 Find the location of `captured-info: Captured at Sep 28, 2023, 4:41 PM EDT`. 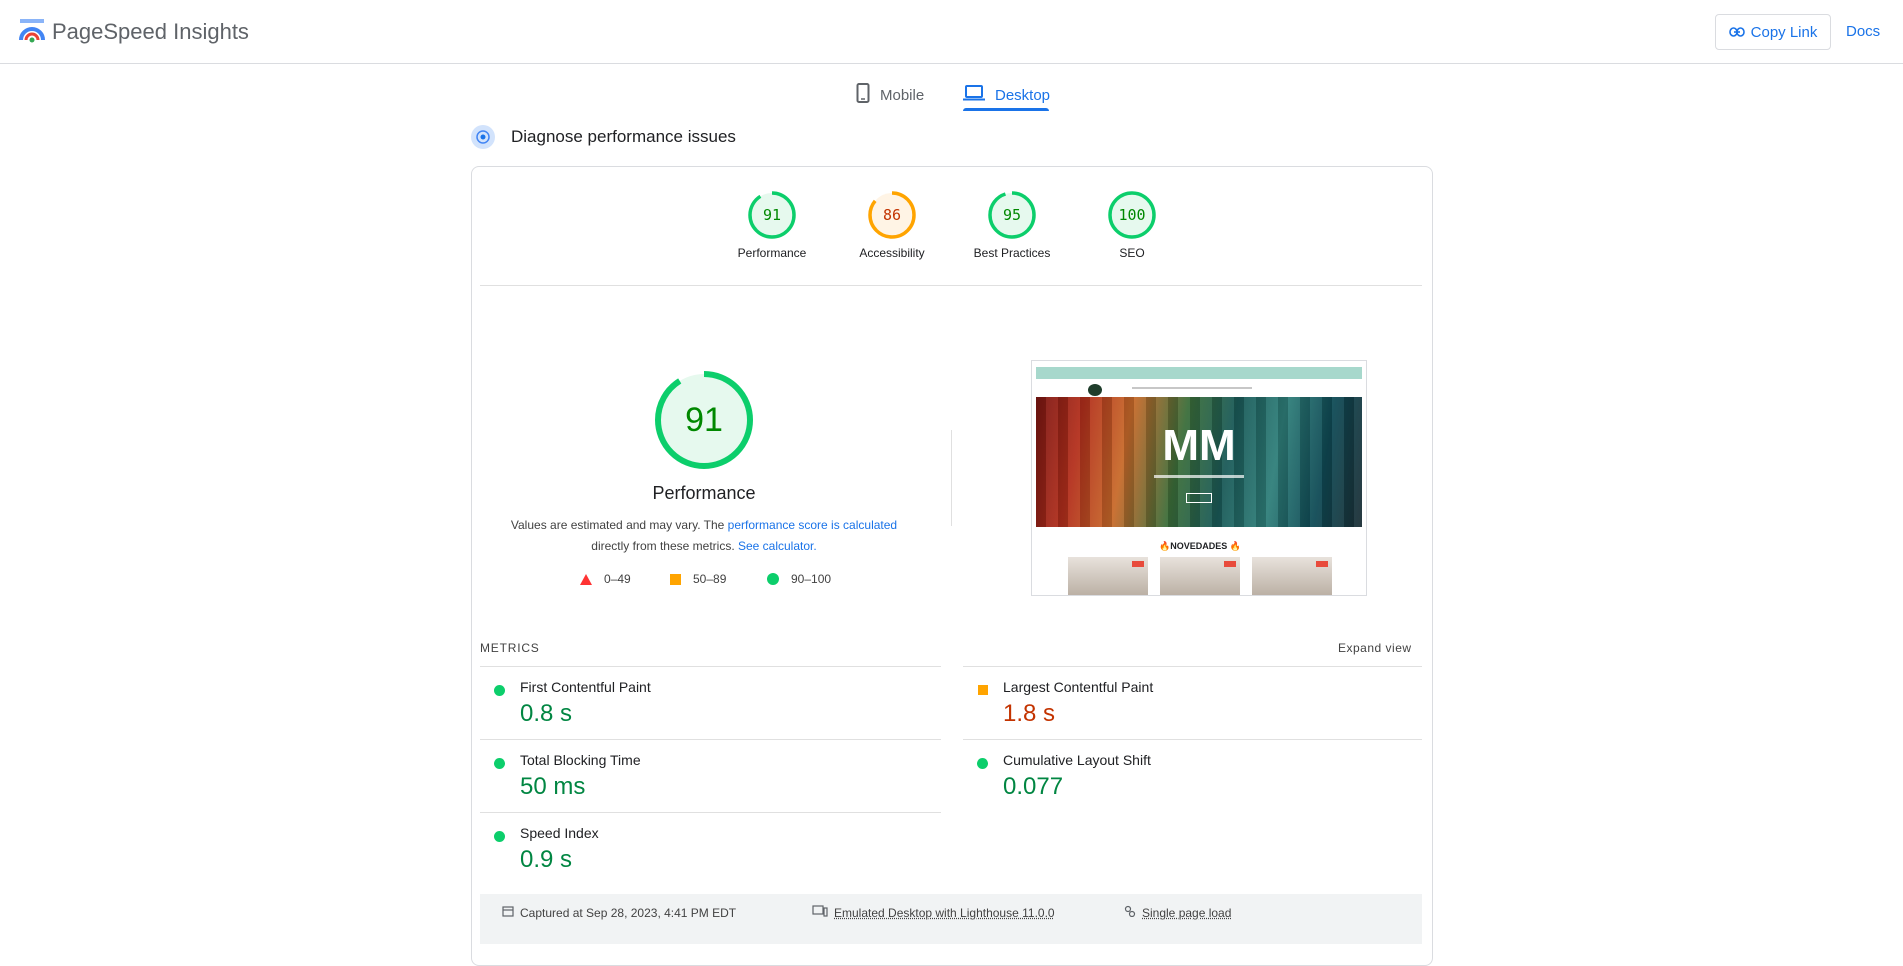

captured-info: Captured at Sep 28, 2023, 4:41 PM EDT is located at coordinates (619, 912).